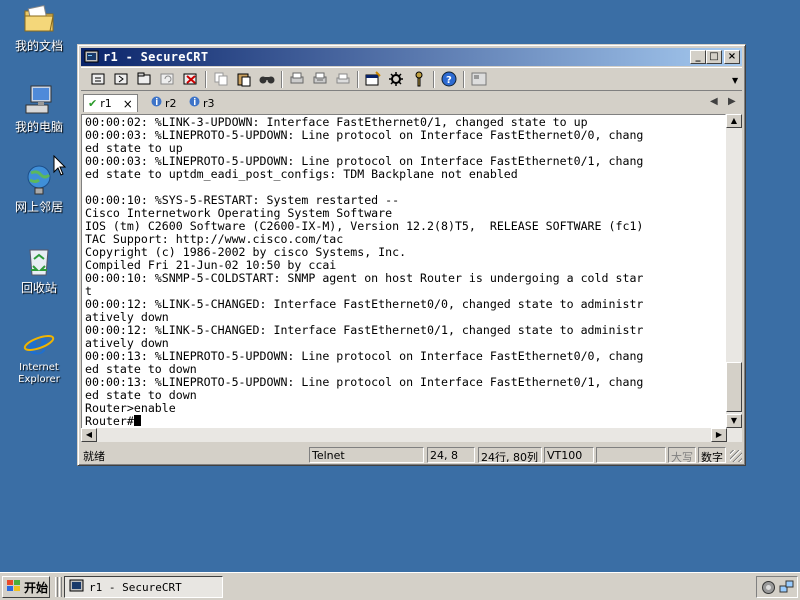  What do you see at coordinates (191, 79) in the screenshot?
I see `disconnect-icon` at bounding box center [191, 79].